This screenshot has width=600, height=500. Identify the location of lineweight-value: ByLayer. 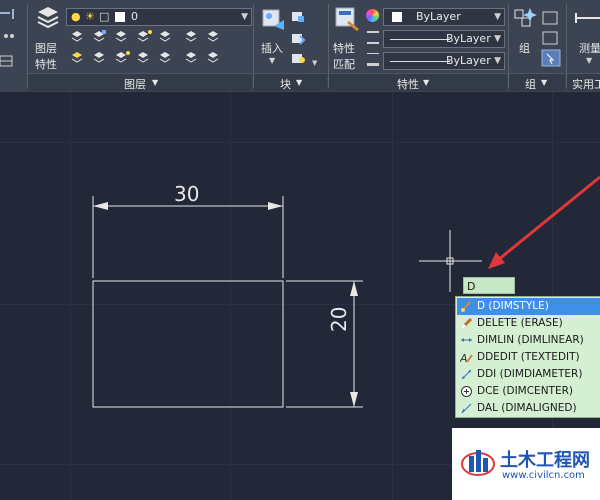
(468, 60).